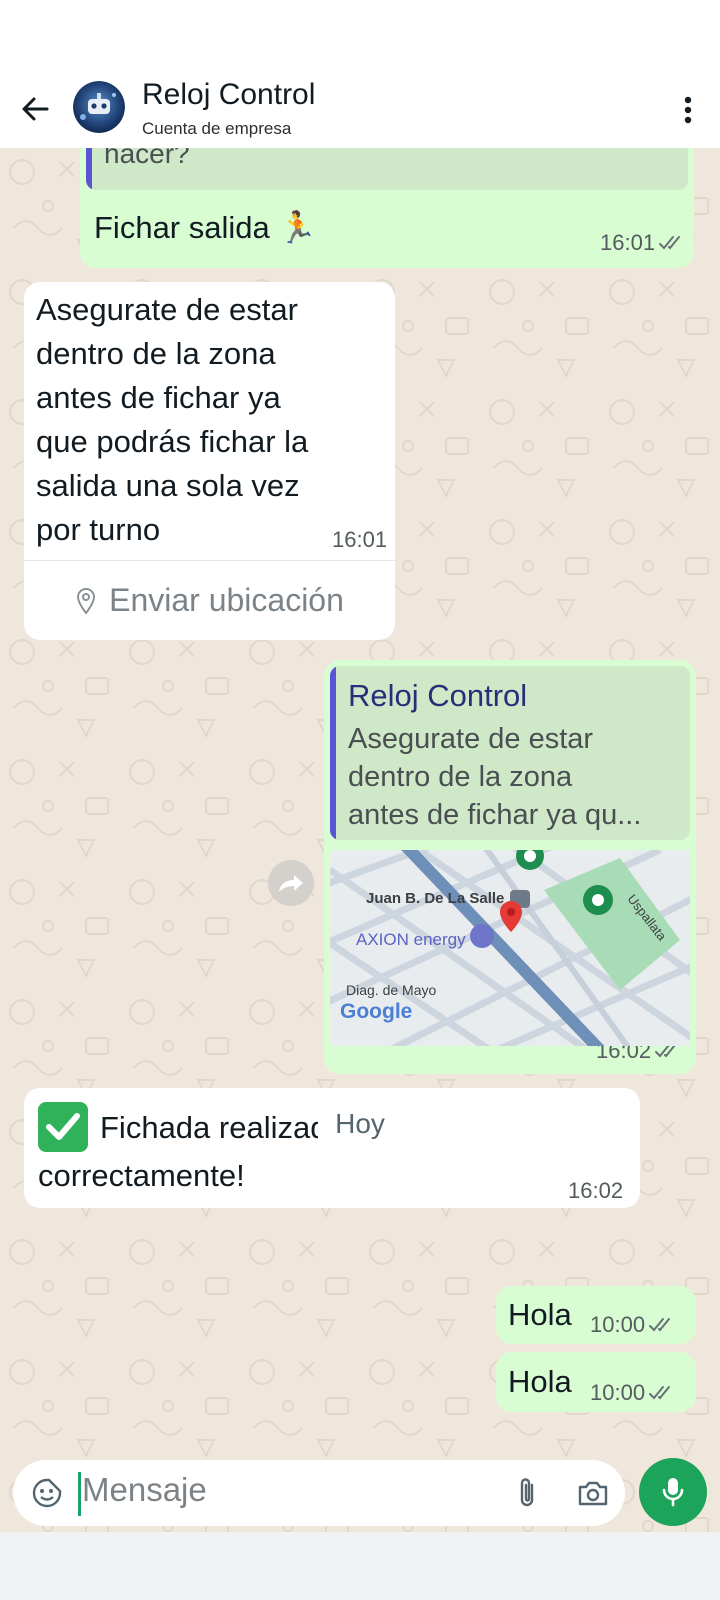 The width and height of the screenshot is (720, 1600). What do you see at coordinates (147, 158) in the screenshot?
I see `quote-text: hacer?` at bounding box center [147, 158].